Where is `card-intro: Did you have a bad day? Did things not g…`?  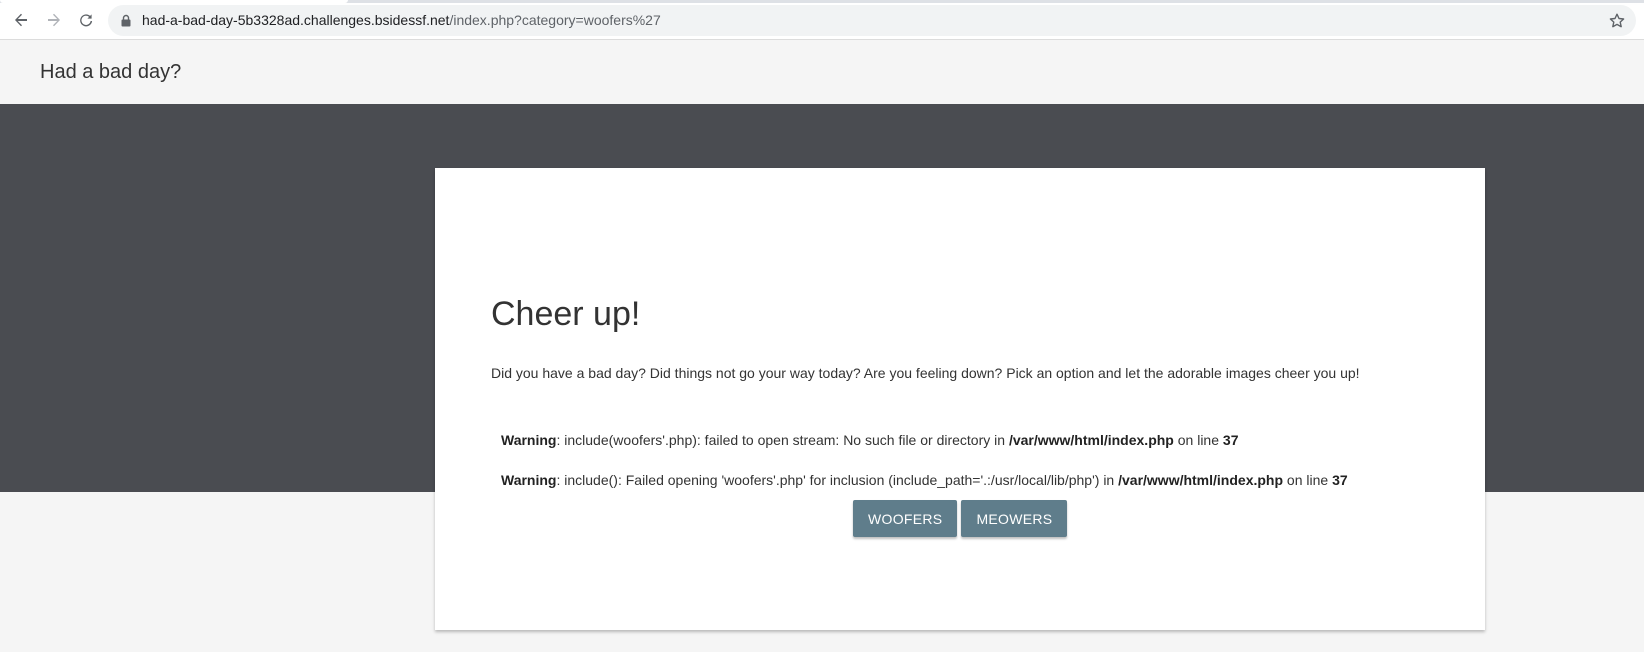 card-intro: Did you have a bad day? Did things not g… is located at coordinates (925, 373).